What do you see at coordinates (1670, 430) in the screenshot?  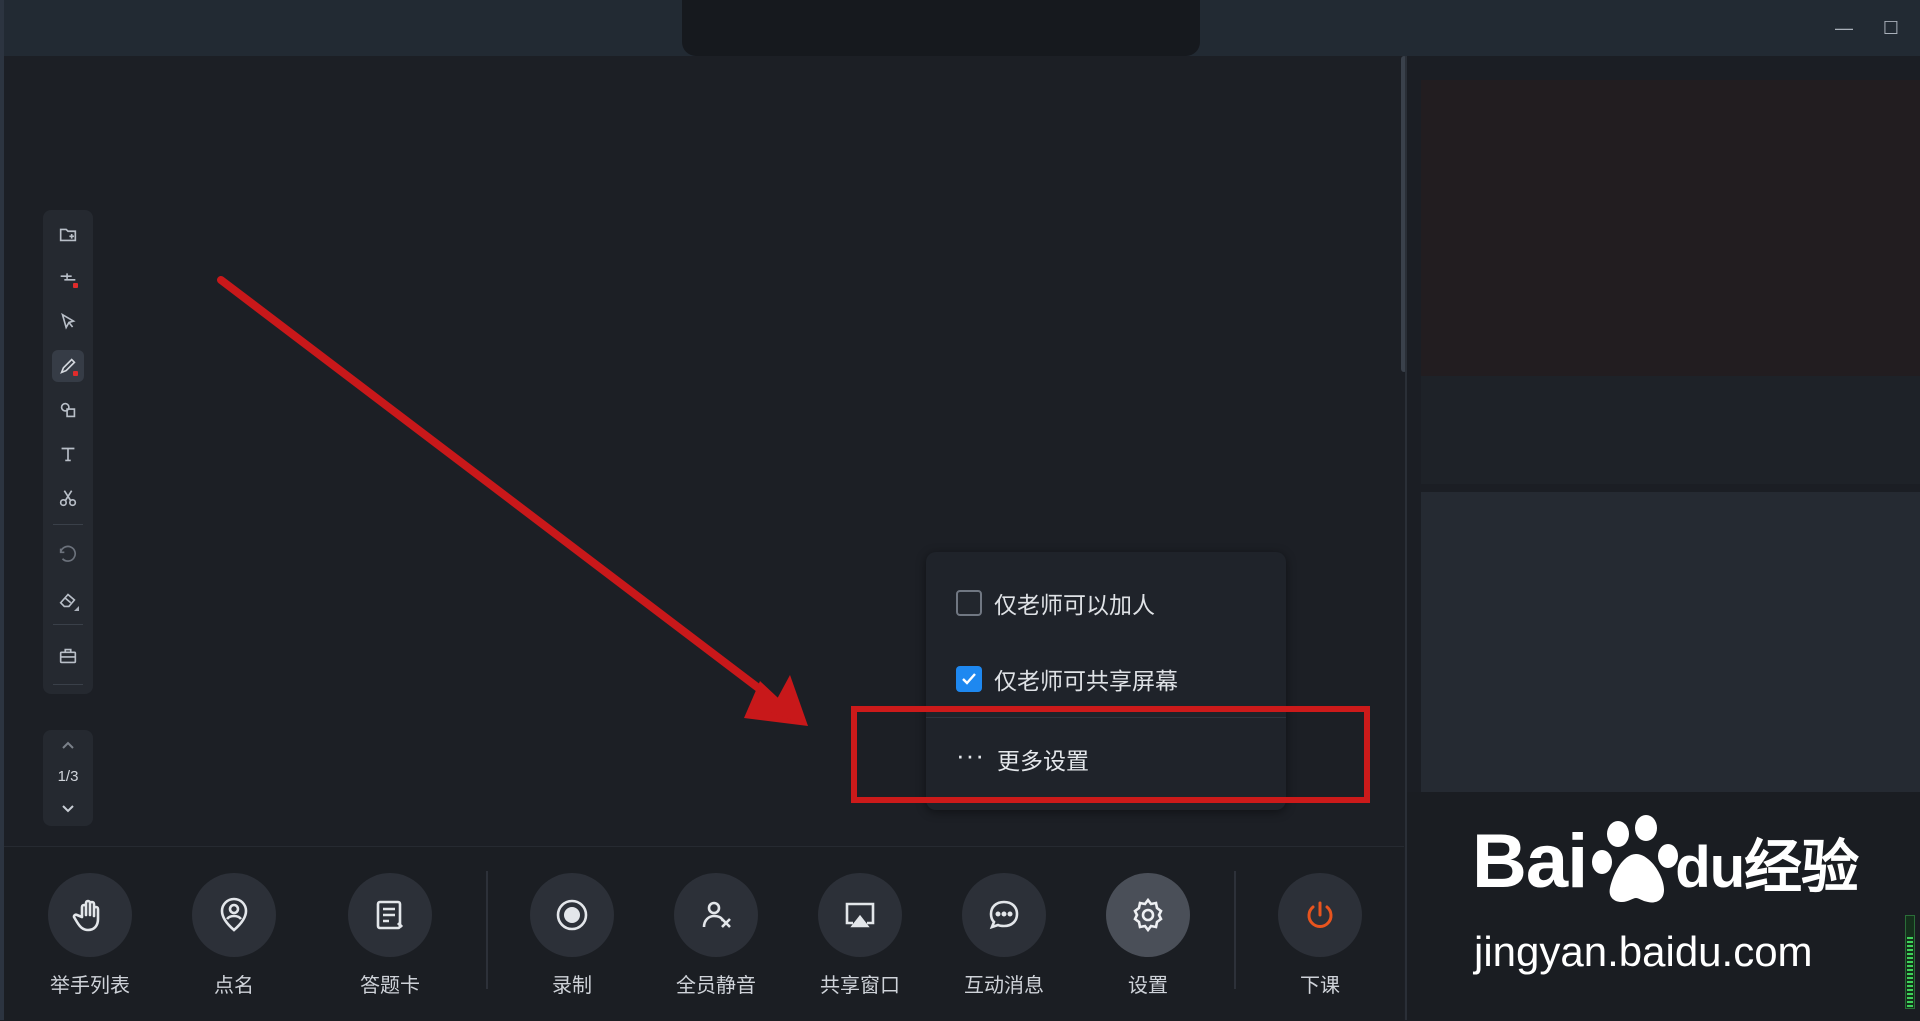 I see `participant-info-area` at bounding box center [1670, 430].